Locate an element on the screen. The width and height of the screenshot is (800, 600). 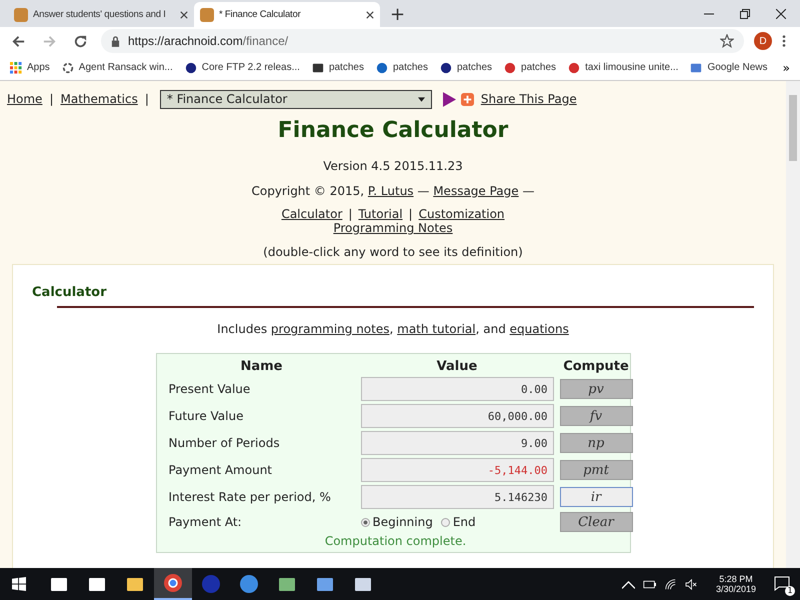
muted-speaker-icon is located at coordinates (691, 584).